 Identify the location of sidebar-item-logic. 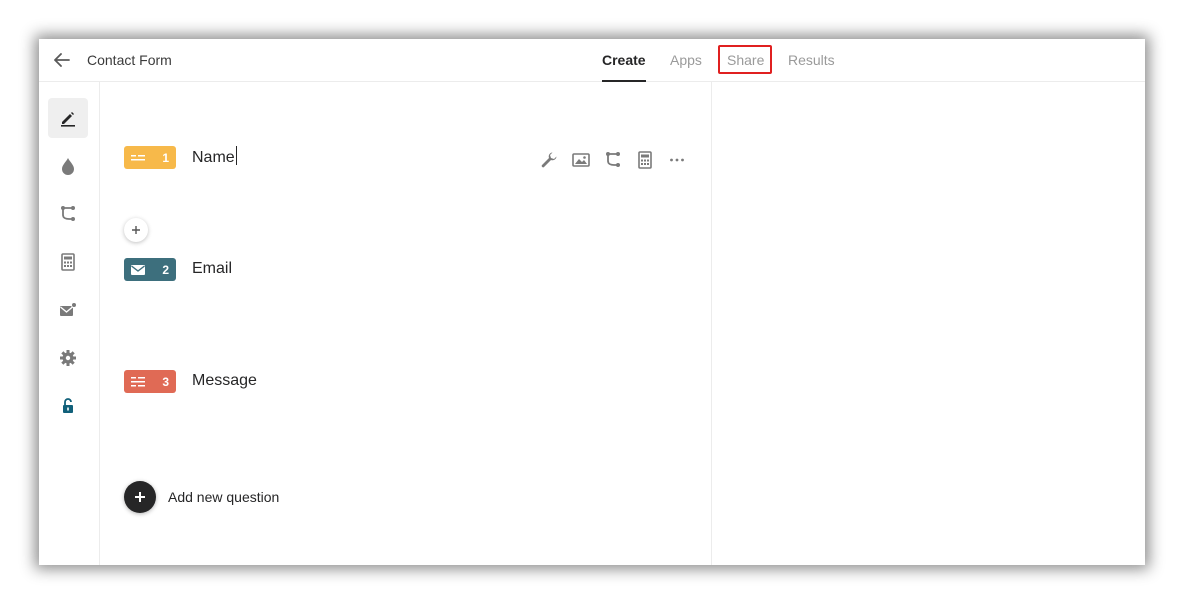
(68, 214).